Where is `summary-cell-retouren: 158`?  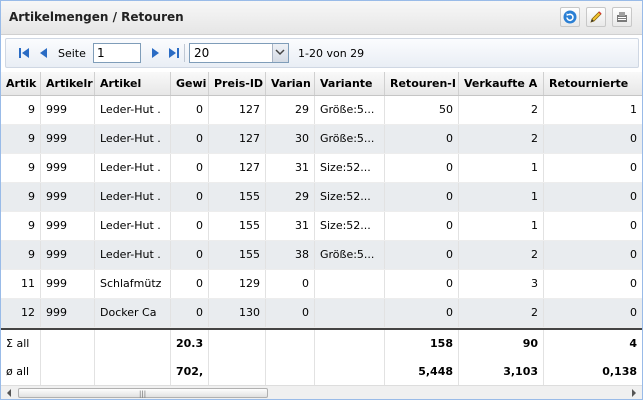
summary-cell-retouren: 158 is located at coordinates (422, 344).